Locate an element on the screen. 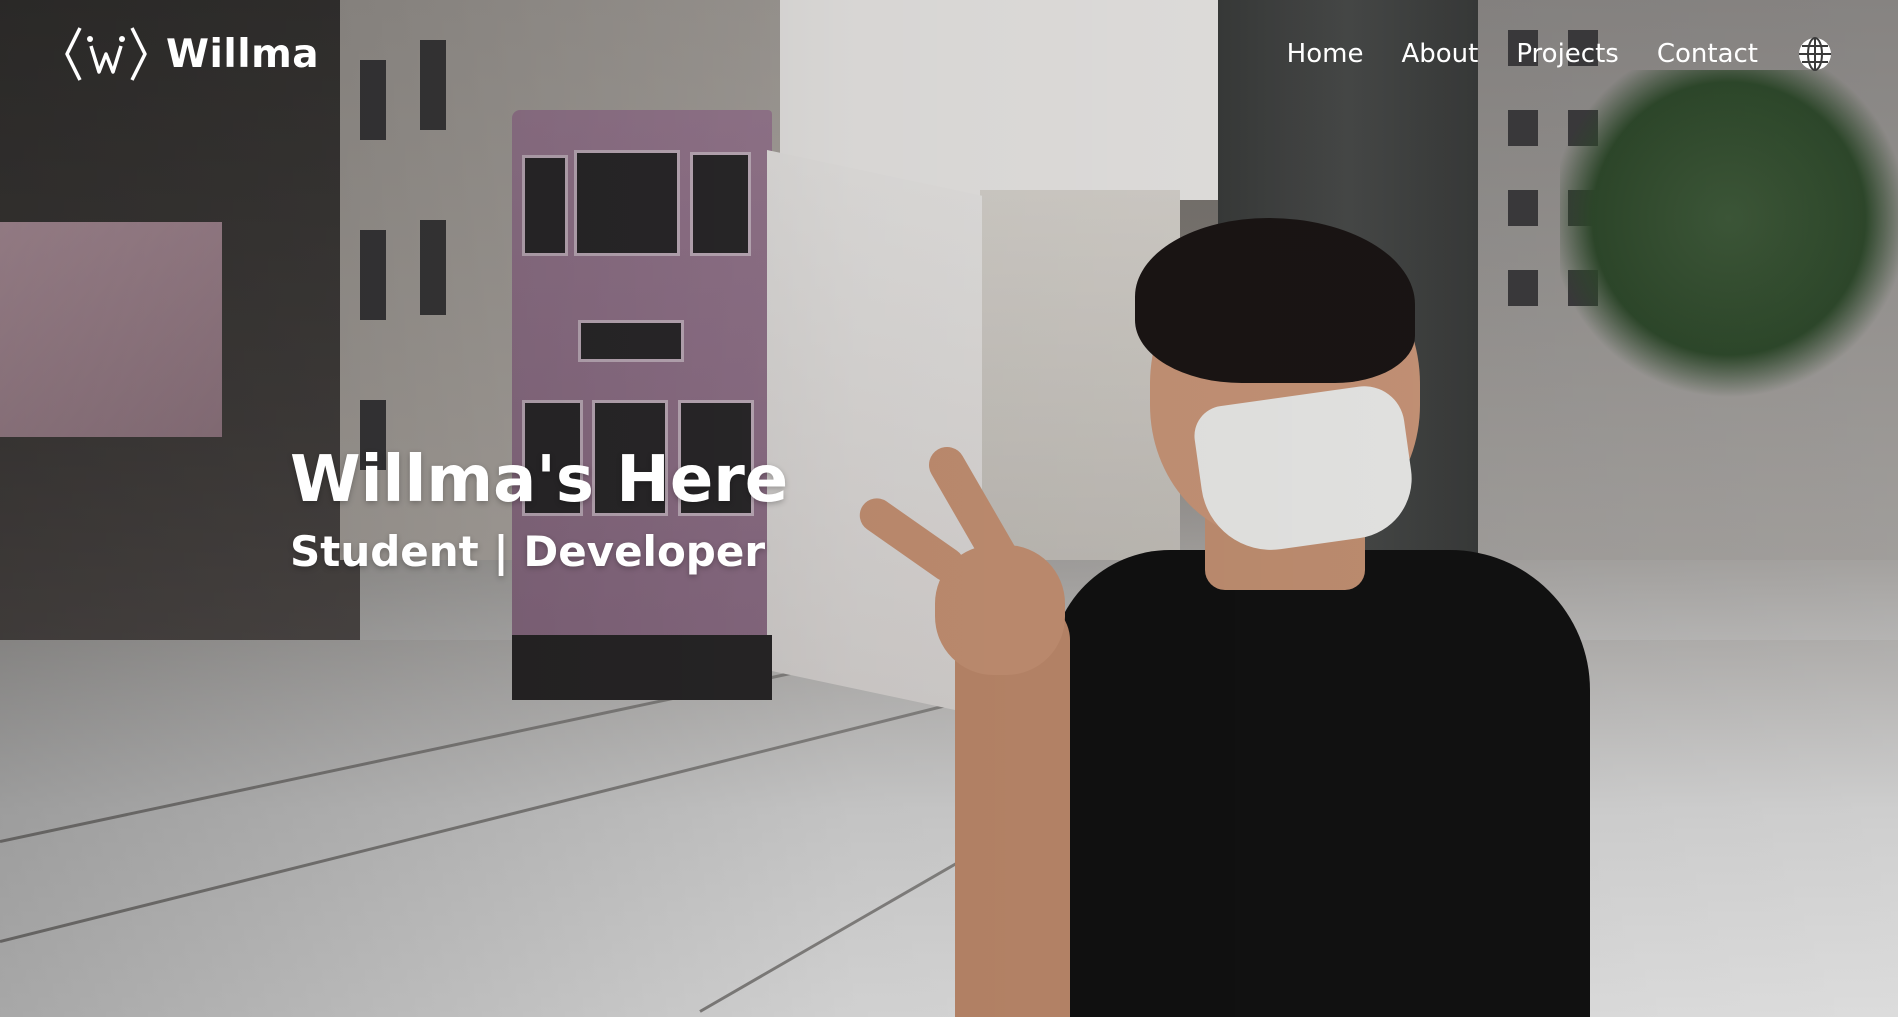 Image resolution: width=1898 pixels, height=1017 pixels. hero-title: Willma's Here is located at coordinates (539, 480).